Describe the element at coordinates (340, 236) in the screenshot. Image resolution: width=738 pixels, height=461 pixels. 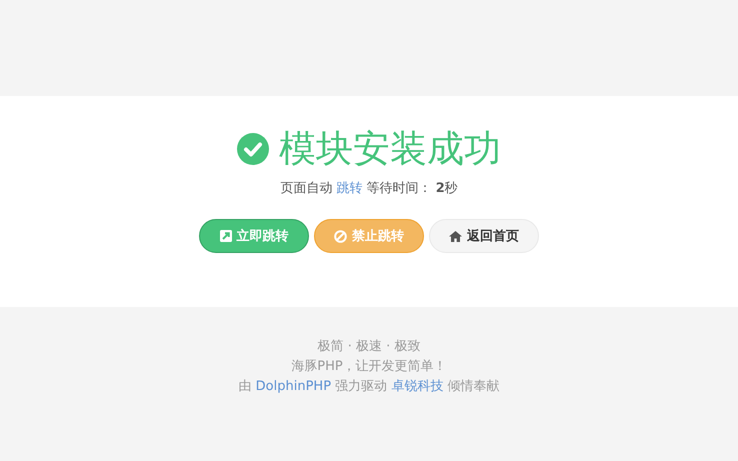
I see `ban-icon` at that location.